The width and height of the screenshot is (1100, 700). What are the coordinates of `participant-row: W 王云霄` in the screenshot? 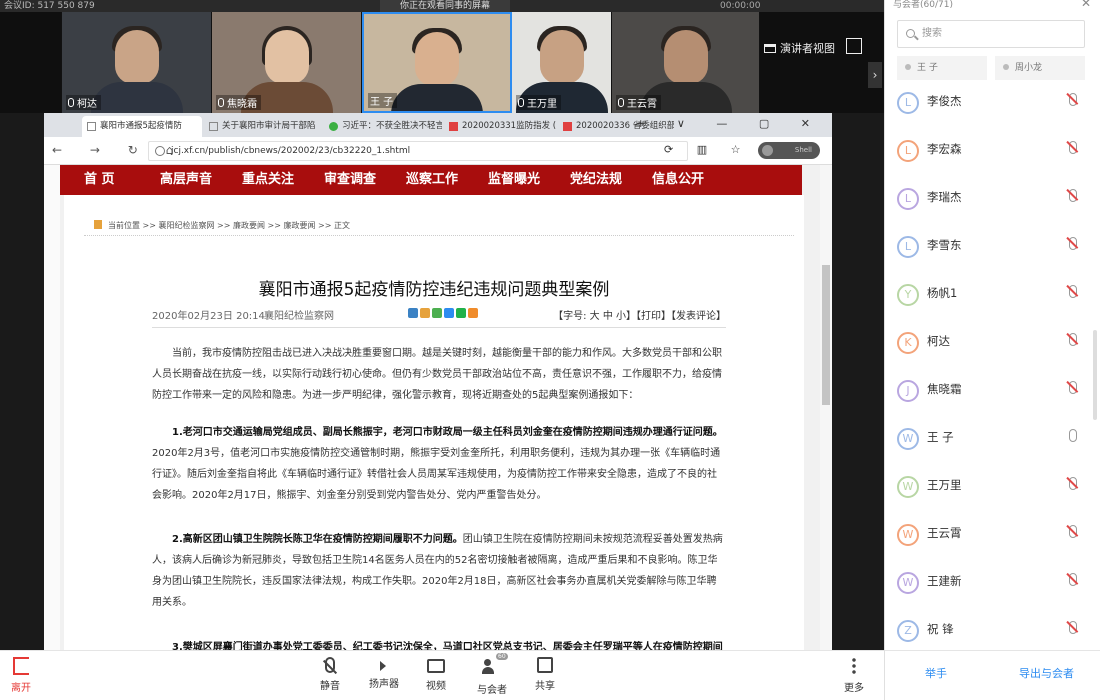 It's located at (988, 544).